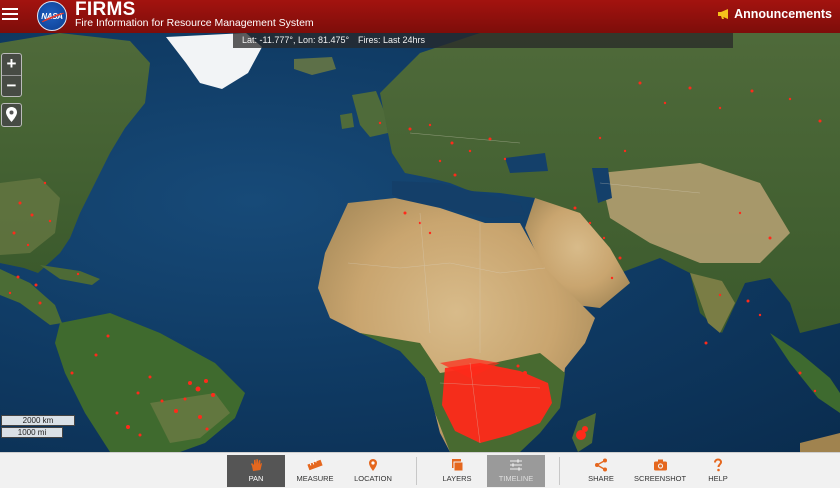 The width and height of the screenshot is (840, 488). I want to click on coordinates-text: Lat: -11.777°, Lon: 81.475°, so click(296, 40).